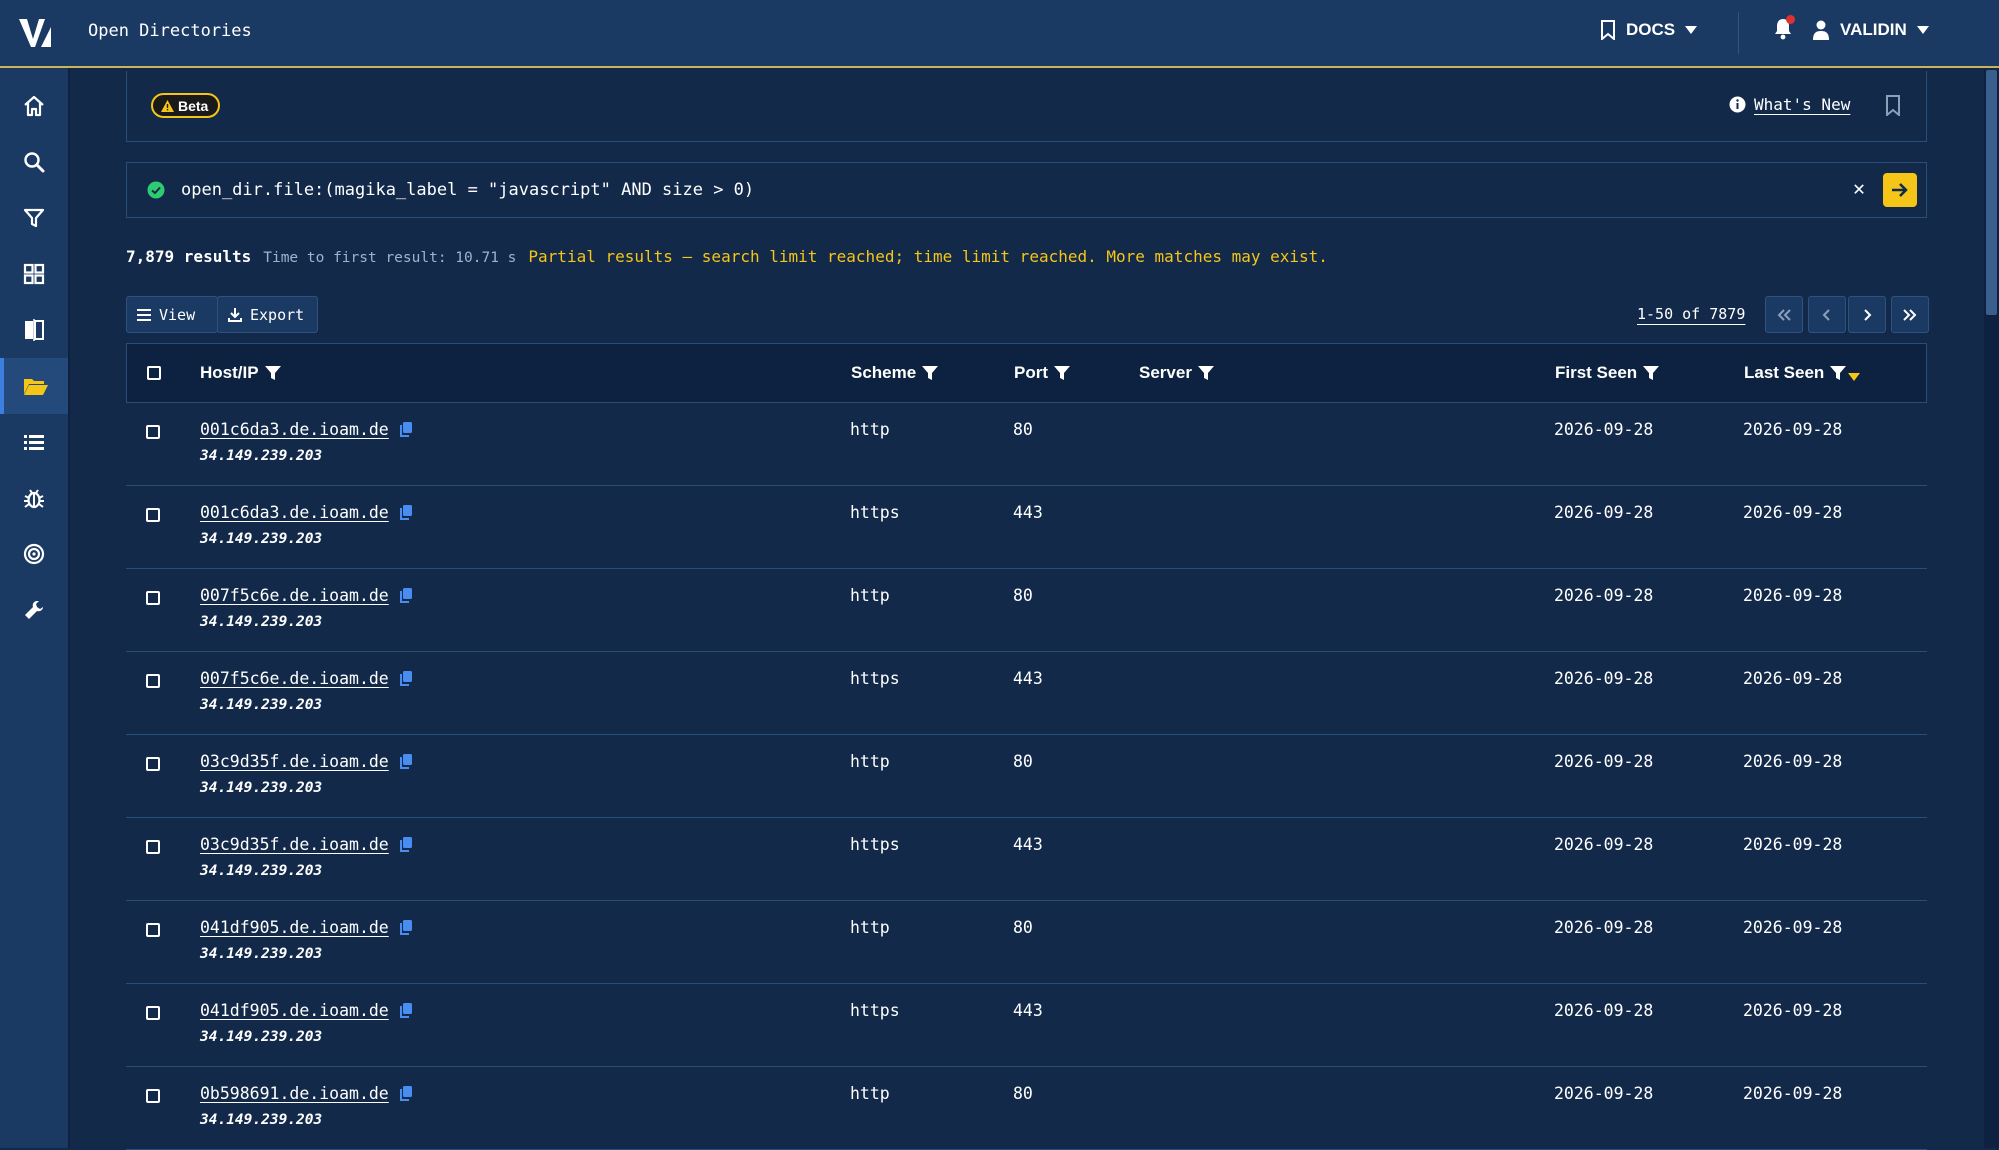 The width and height of the screenshot is (1999, 1150). What do you see at coordinates (1023, 927) in the screenshot?
I see `port-cell: 80` at bounding box center [1023, 927].